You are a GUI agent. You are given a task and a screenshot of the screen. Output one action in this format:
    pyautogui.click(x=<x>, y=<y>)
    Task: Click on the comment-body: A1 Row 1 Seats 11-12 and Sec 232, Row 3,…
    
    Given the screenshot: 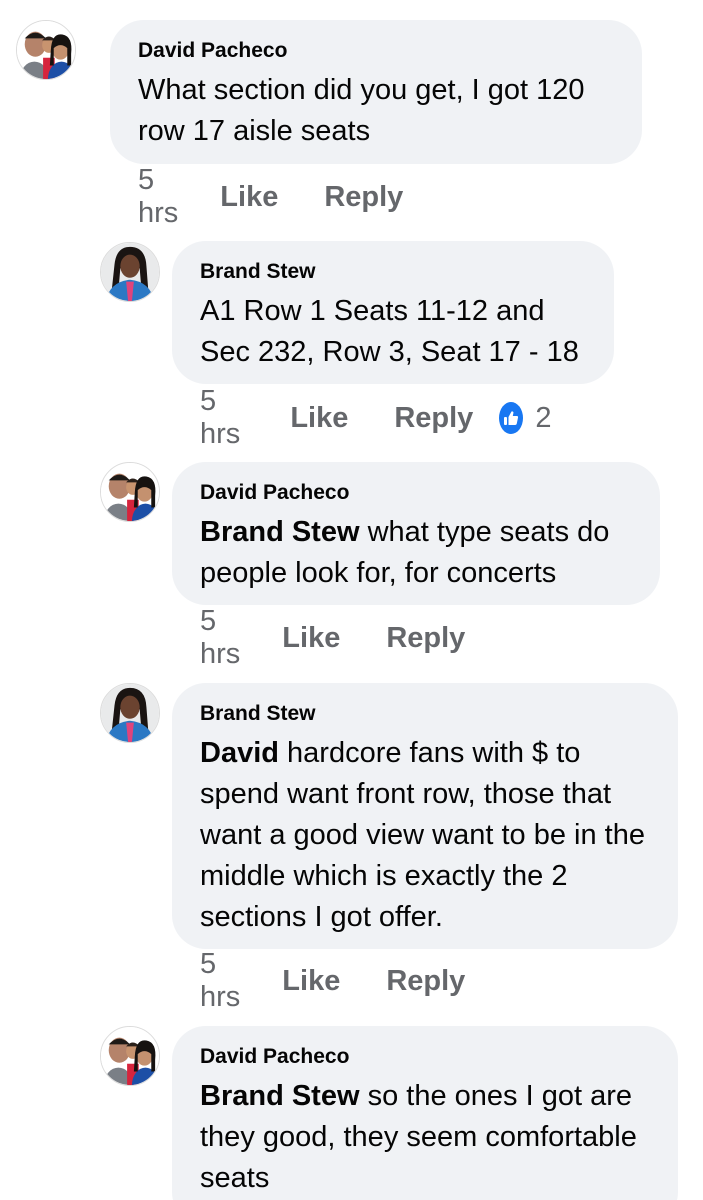 What is the action you would take?
    pyautogui.click(x=389, y=331)
    